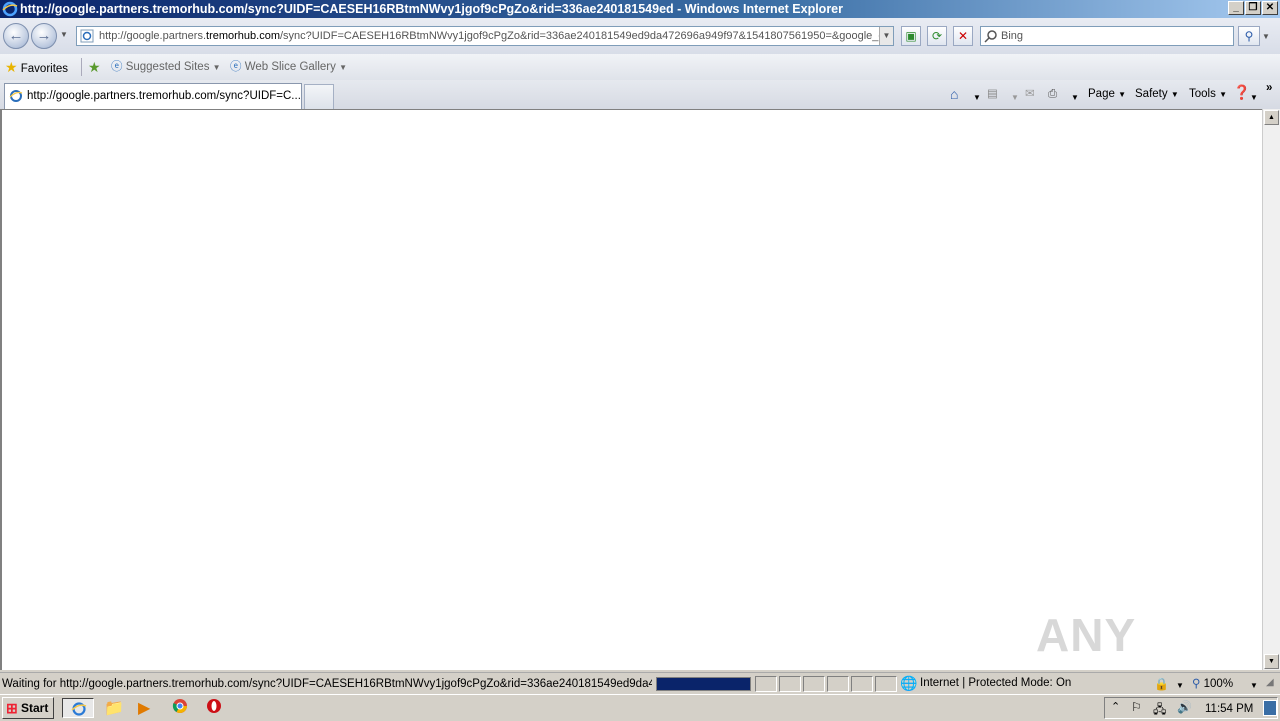  Describe the element at coordinates (1271, 661) in the screenshot. I see `scroll-down-button: ▼` at that location.